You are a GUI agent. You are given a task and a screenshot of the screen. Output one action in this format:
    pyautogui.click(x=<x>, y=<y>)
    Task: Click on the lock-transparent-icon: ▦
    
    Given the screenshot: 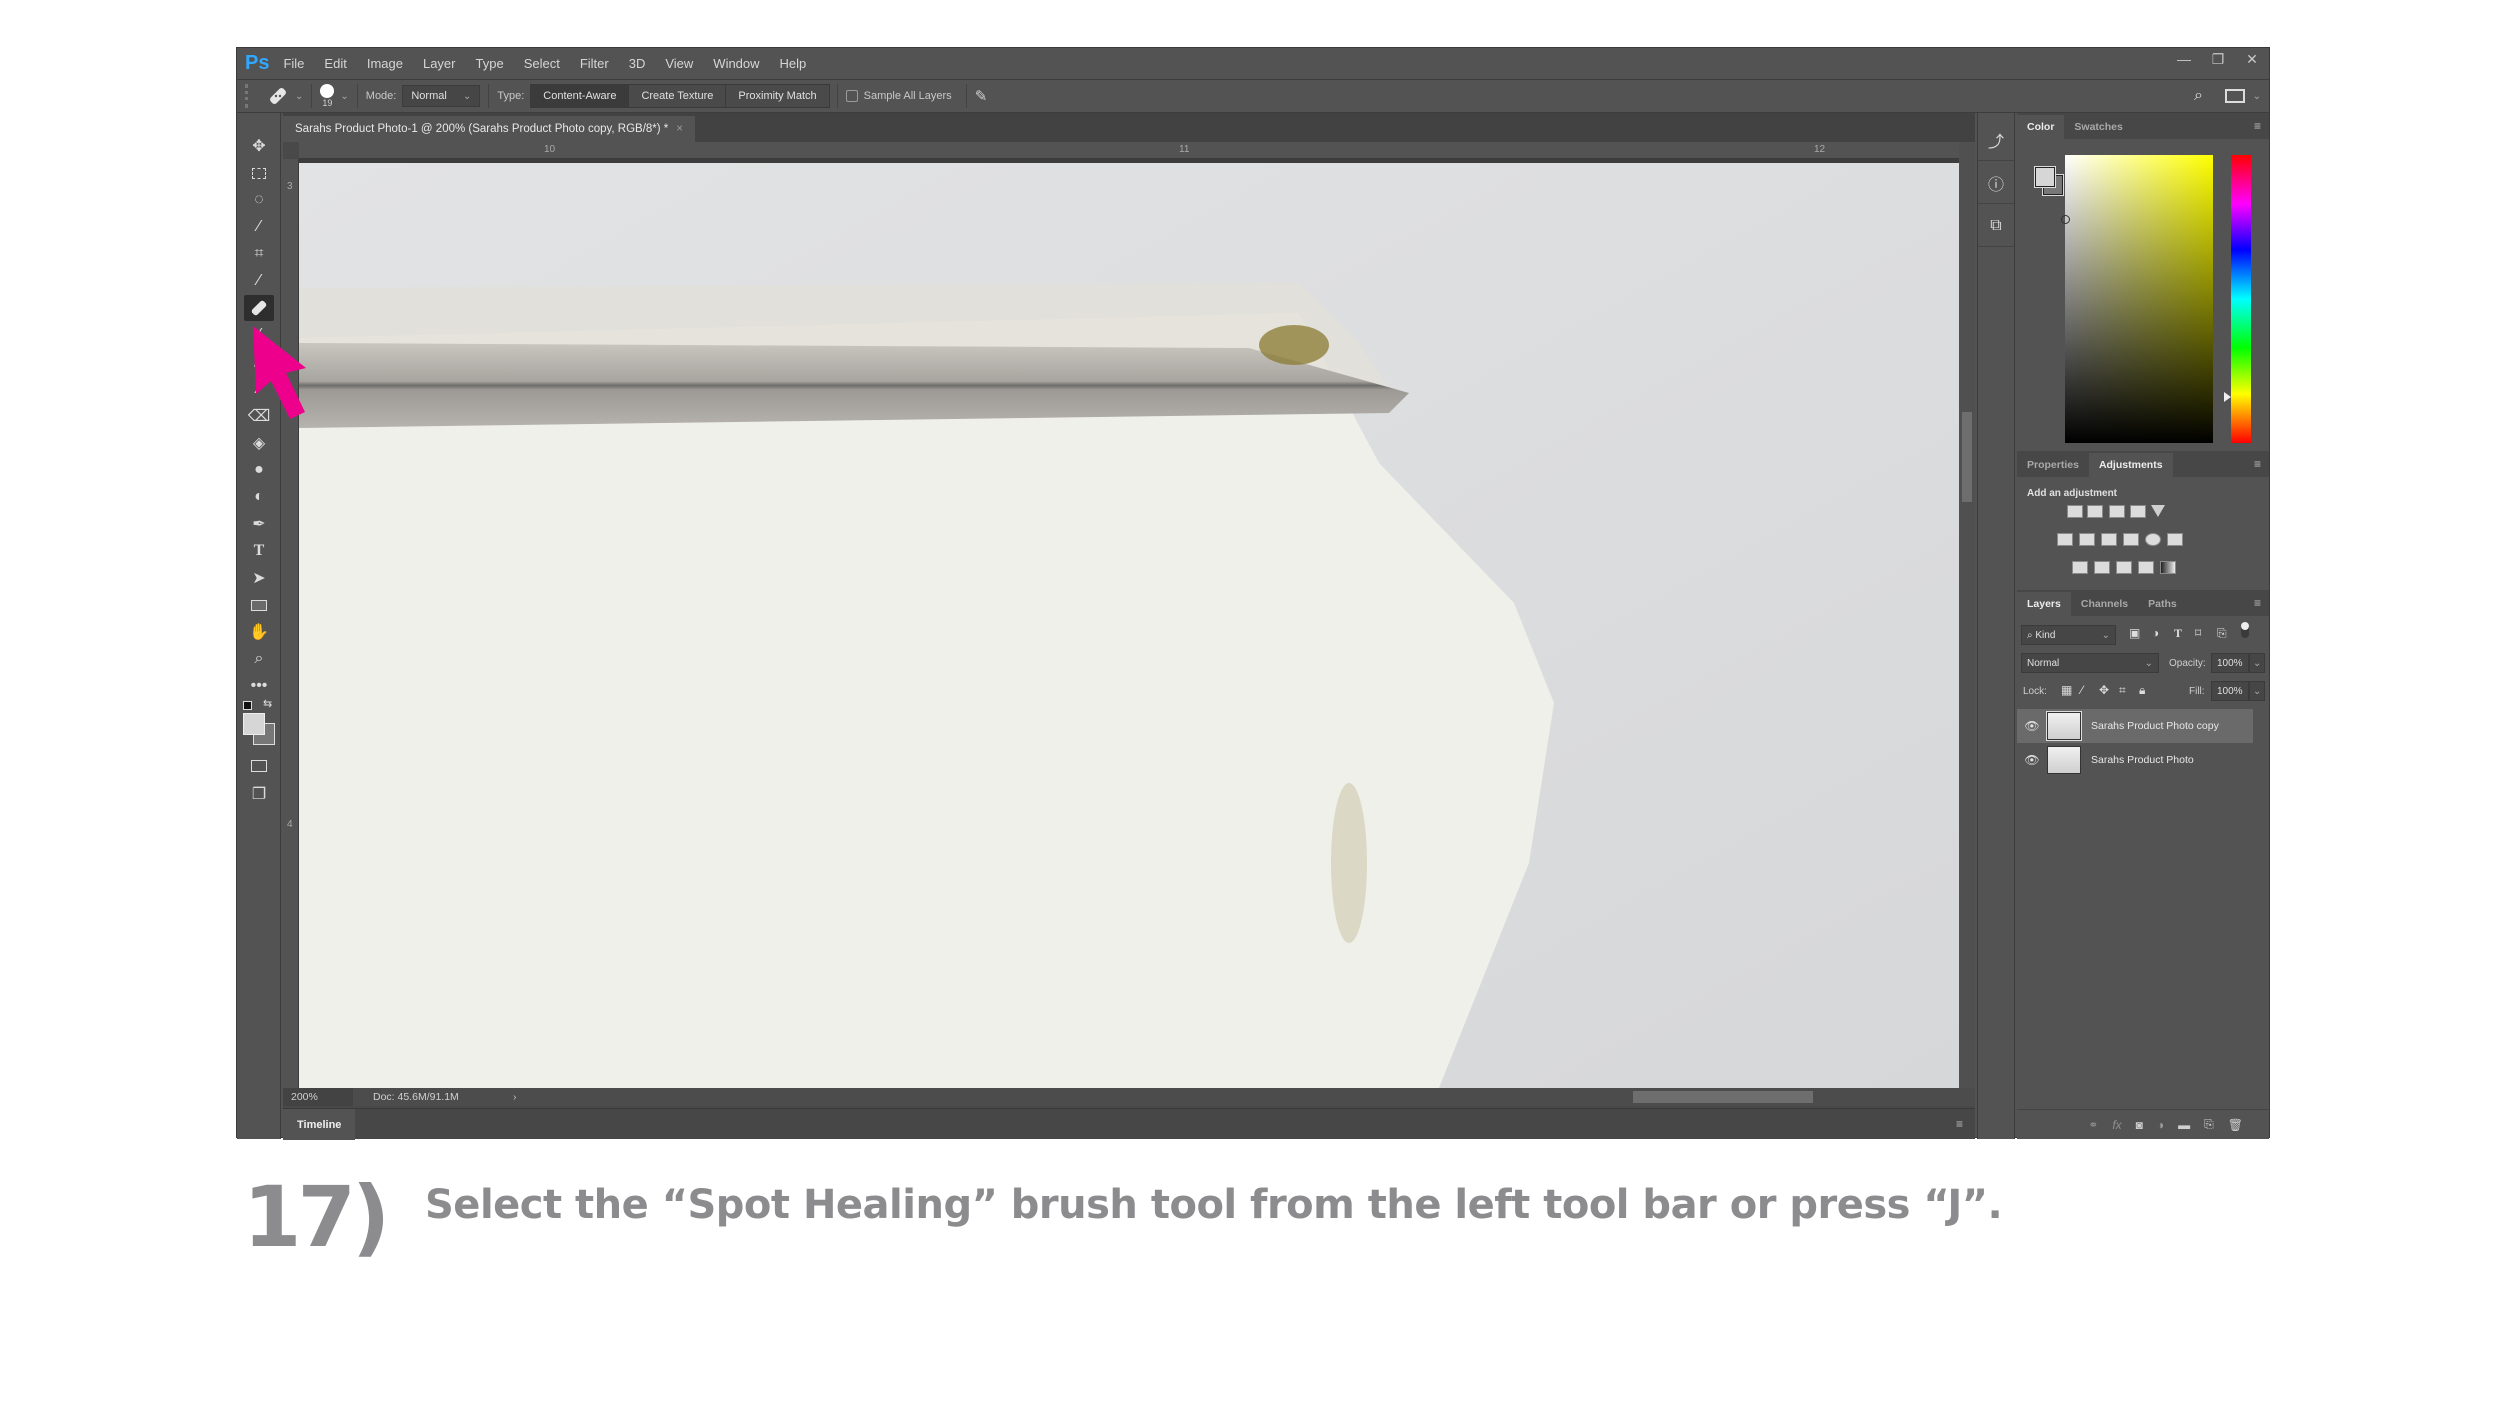 What is the action you would take?
    pyautogui.click(x=2066, y=690)
    